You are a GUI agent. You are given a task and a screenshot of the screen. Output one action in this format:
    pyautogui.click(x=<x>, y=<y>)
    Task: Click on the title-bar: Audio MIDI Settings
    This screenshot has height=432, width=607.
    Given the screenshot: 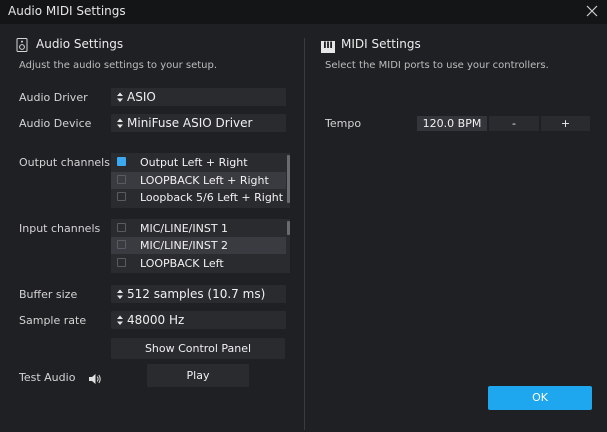 What is the action you would take?
    pyautogui.click(x=303, y=12)
    